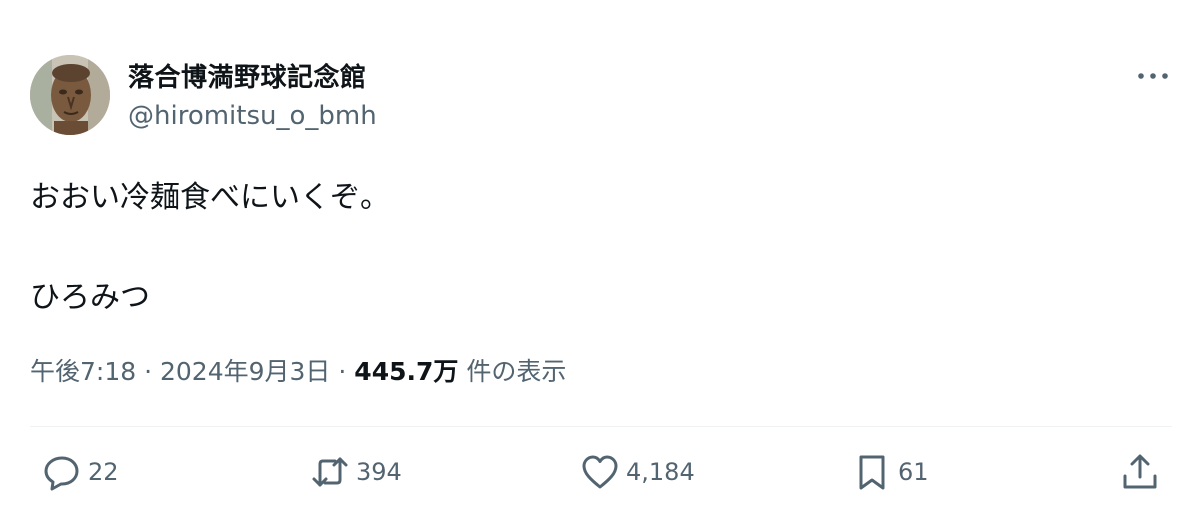 The width and height of the screenshot is (1200, 515). Describe the element at coordinates (83, 371) in the screenshot. I see `tweet-time: 午後7:18` at that location.